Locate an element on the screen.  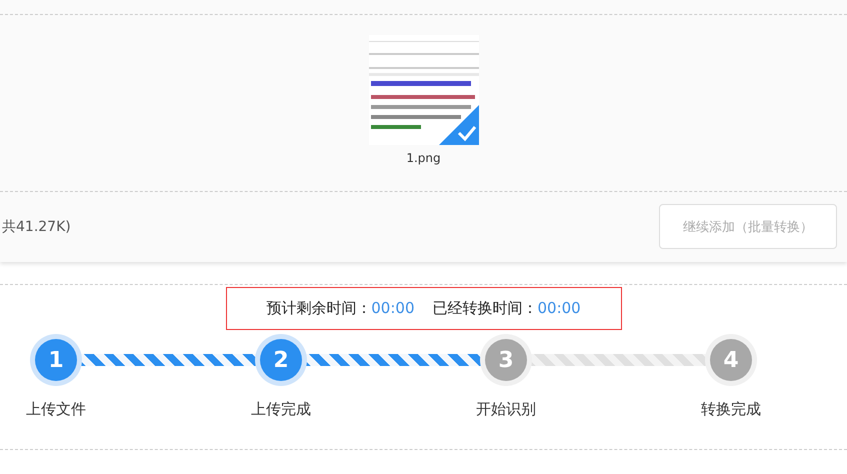
step-number: 2 is located at coordinates (281, 360).